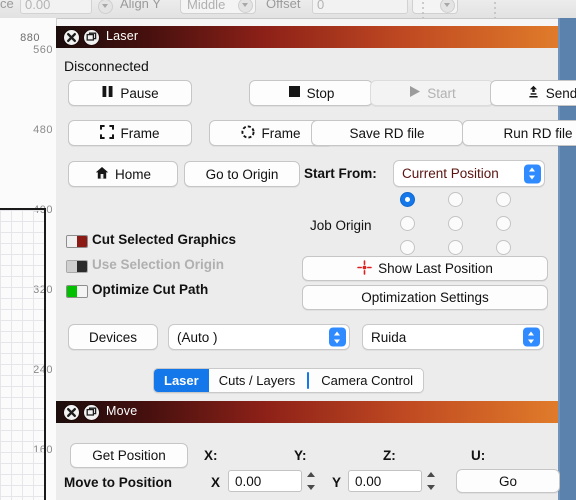  What do you see at coordinates (265, 481) in the screenshot?
I see `move-x-input: 0.00` at bounding box center [265, 481].